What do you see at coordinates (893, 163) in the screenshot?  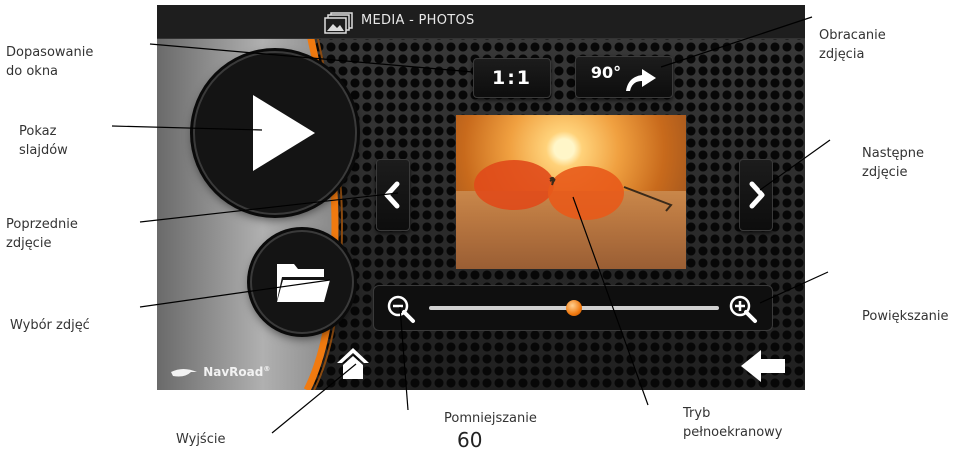 I see `callout-next-photo: Następne zdjęcie` at bounding box center [893, 163].